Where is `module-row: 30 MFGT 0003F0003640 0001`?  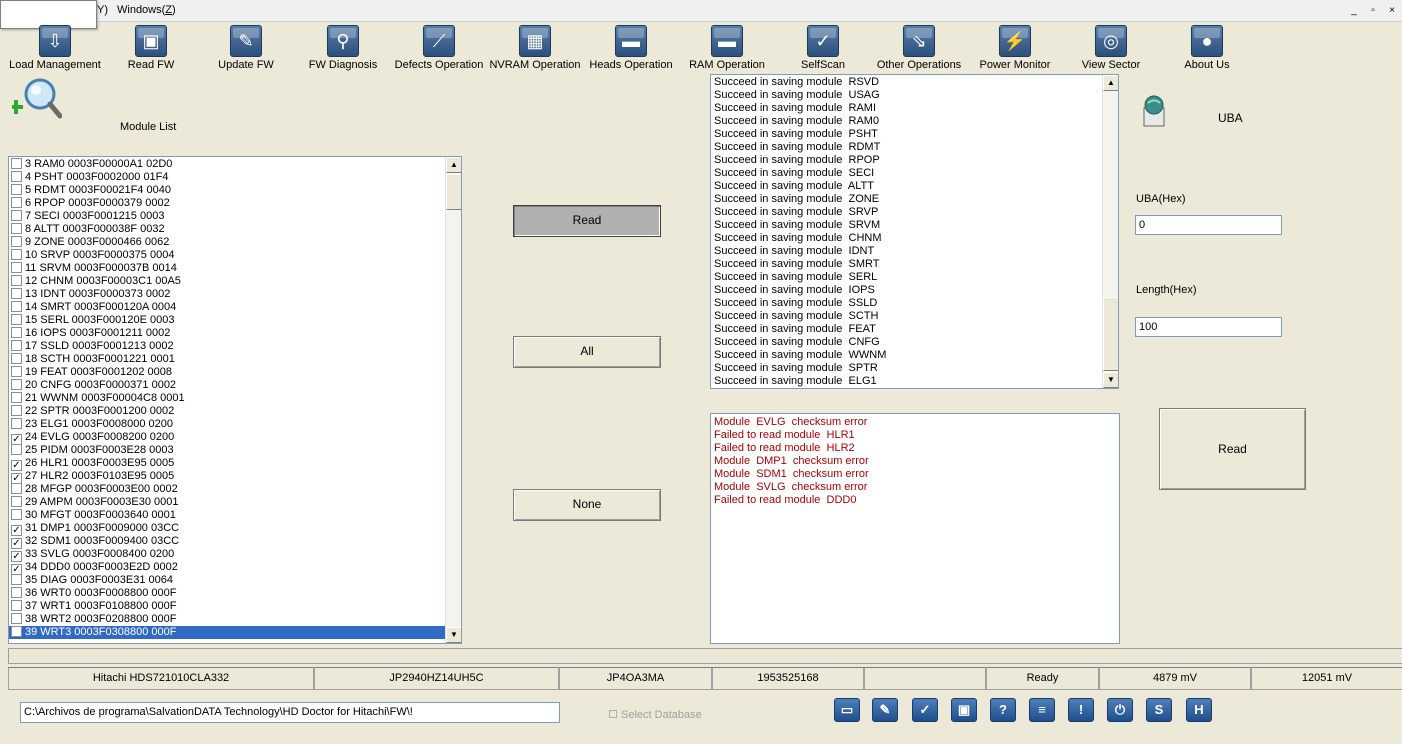
module-row: 30 MFGT 0003F0003640 0001 is located at coordinates (227, 515).